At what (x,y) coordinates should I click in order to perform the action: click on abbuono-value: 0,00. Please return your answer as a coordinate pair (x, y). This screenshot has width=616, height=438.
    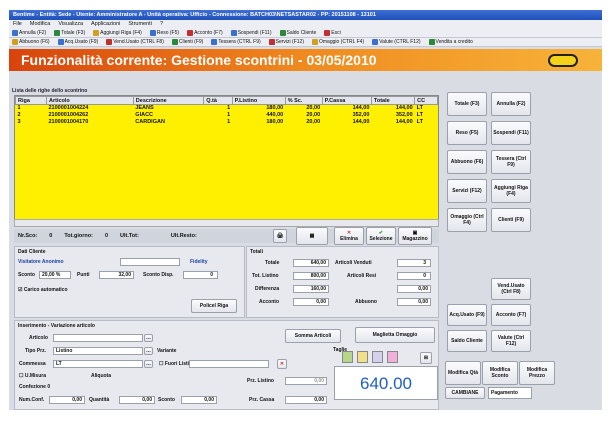
    Looking at the image, I should click on (414, 302).